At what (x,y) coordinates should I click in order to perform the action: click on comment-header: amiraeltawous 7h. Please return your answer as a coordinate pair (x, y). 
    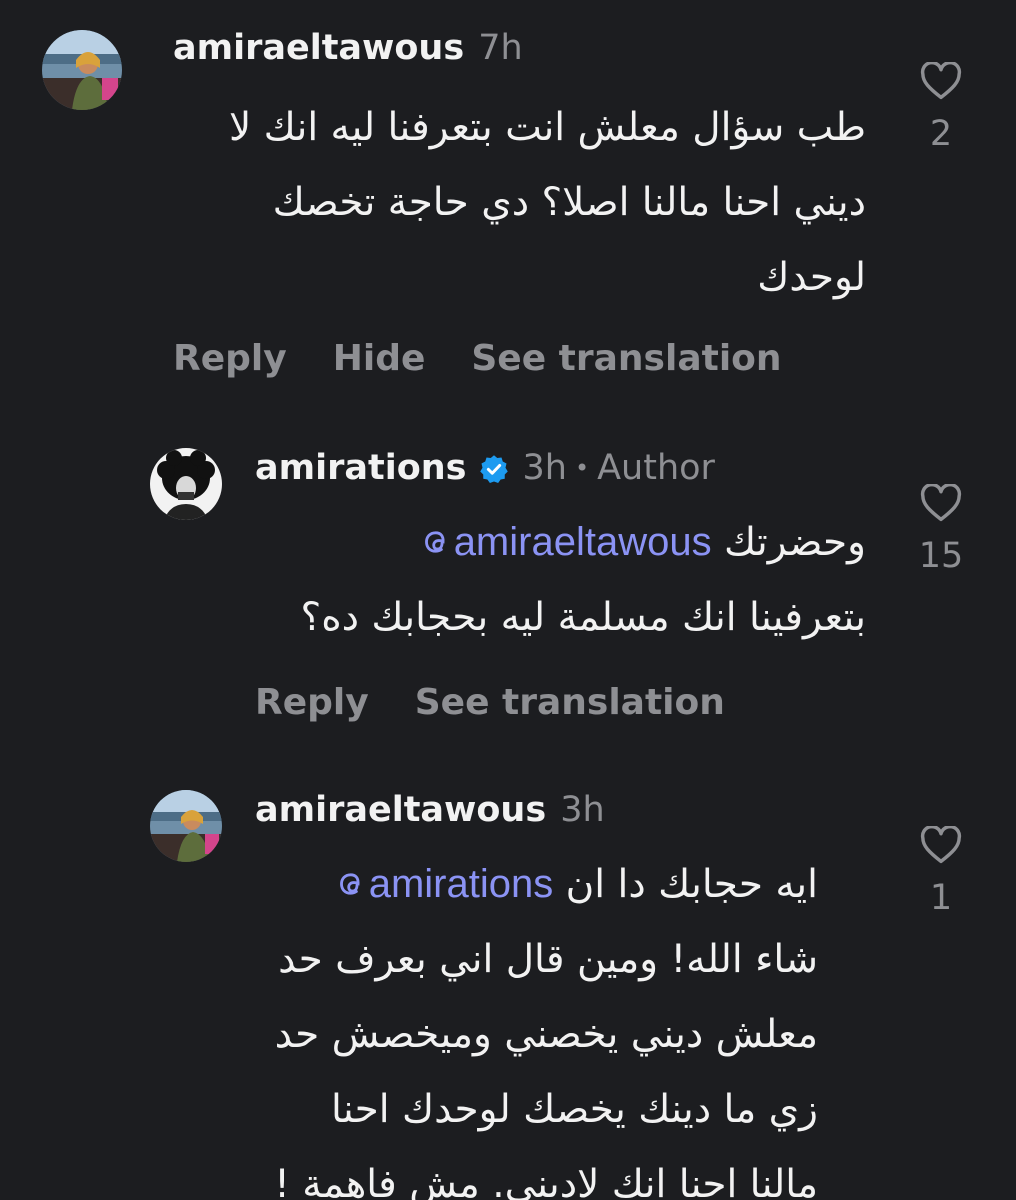
    Looking at the image, I should click on (348, 48).